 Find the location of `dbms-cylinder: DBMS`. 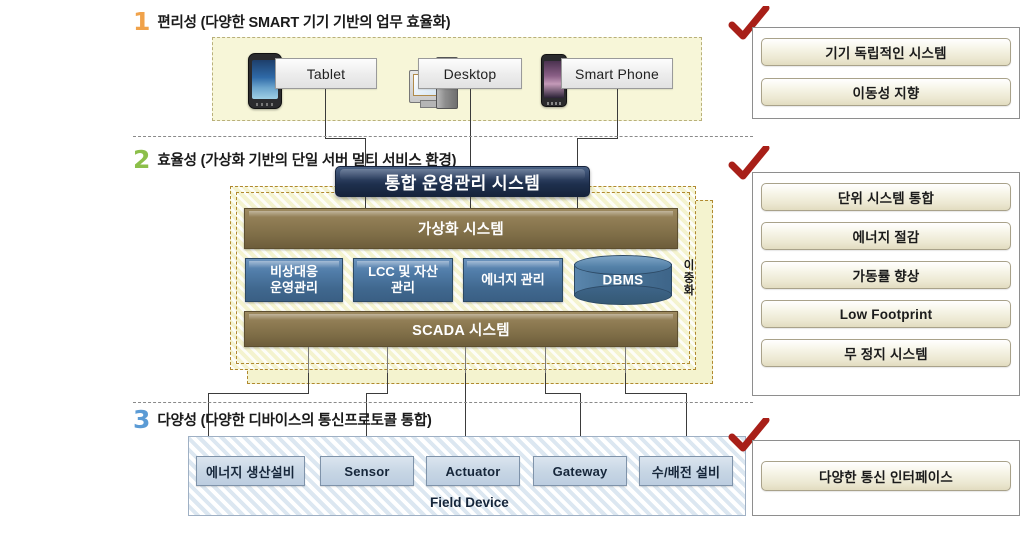

dbms-cylinder: DBMS is located at coordinates (623, 280).